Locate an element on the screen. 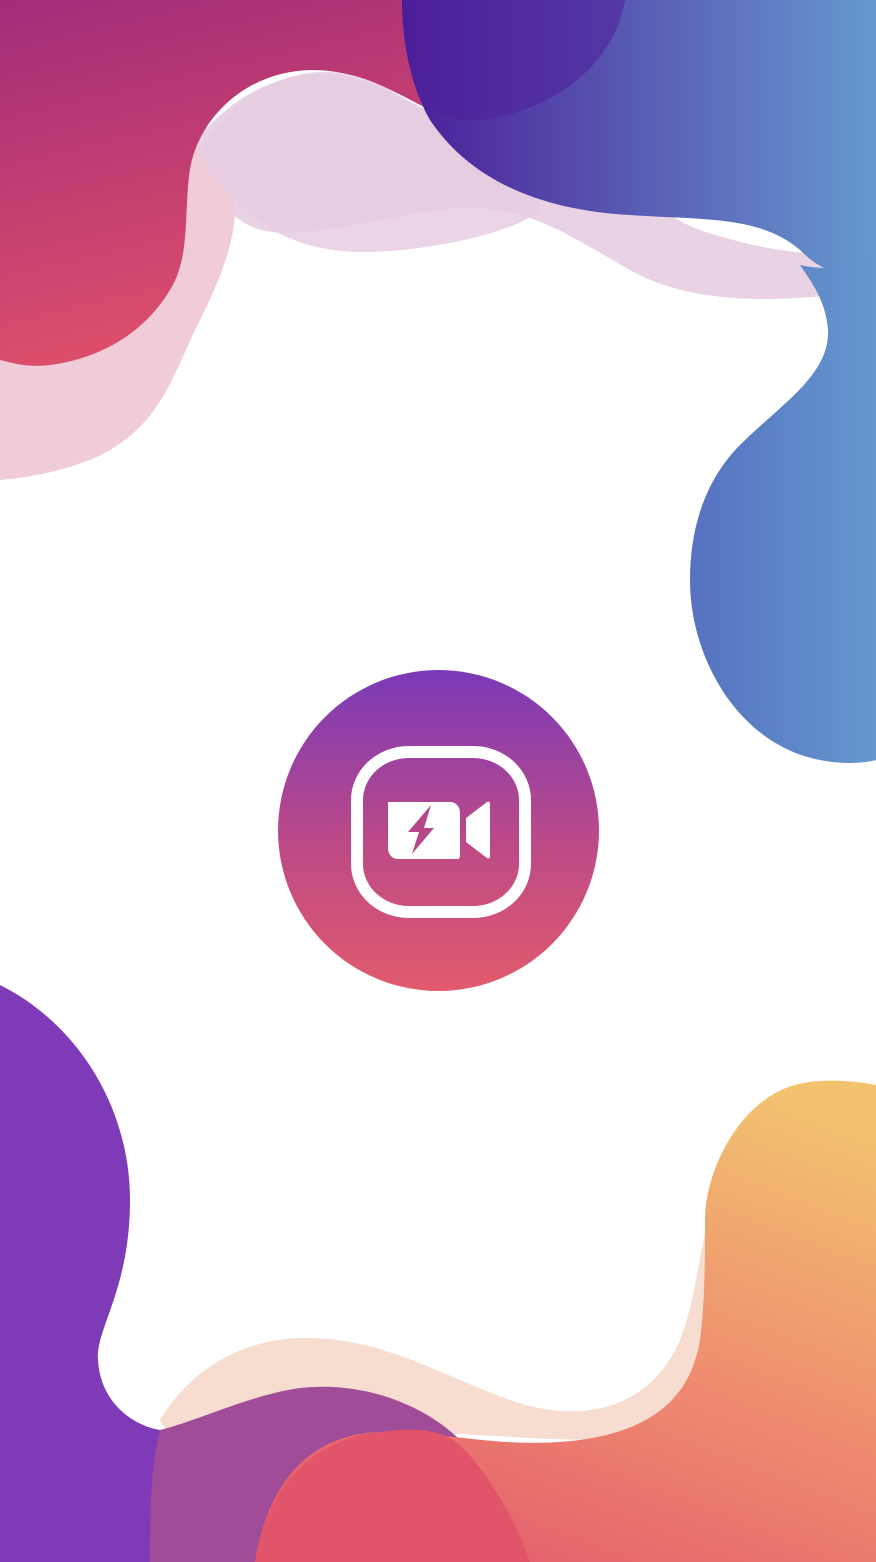  app-logo-button is located at coordinates (438, 830).